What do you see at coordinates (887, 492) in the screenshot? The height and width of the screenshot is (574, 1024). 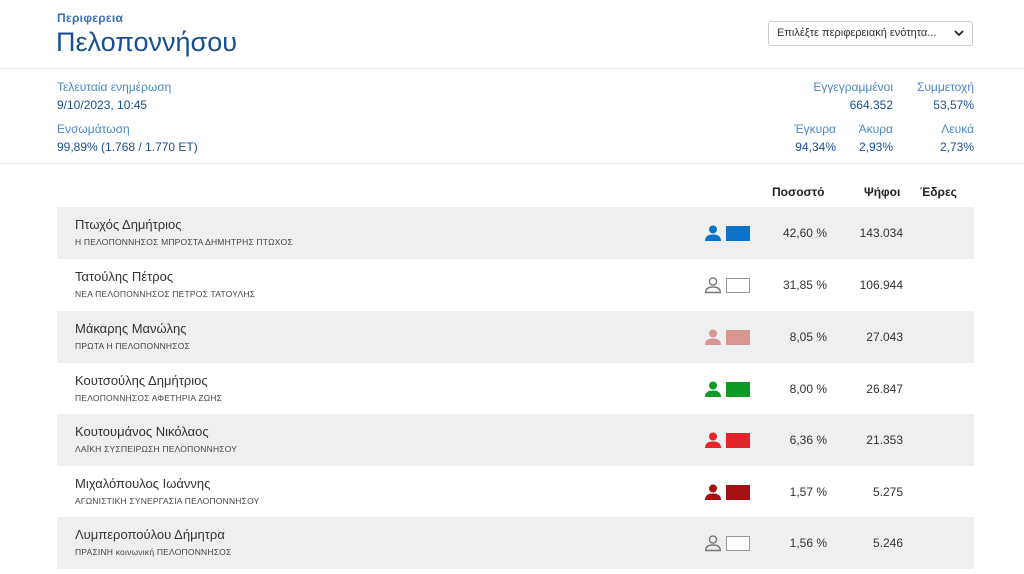 I see `votes-value: 5.275` at bounding box center [887, 492].